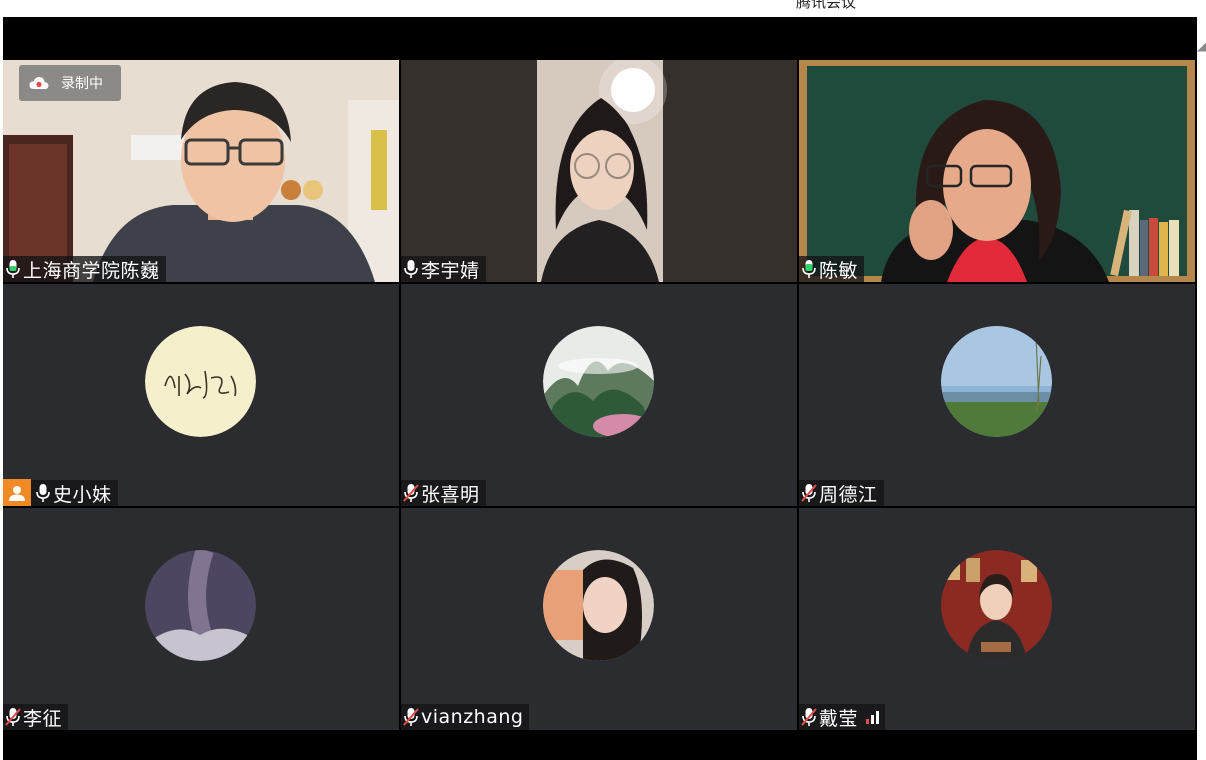 The height and width of the screenshot is (760, 1206). I want to click on participant-tile: 周德江, so click(997, 395).